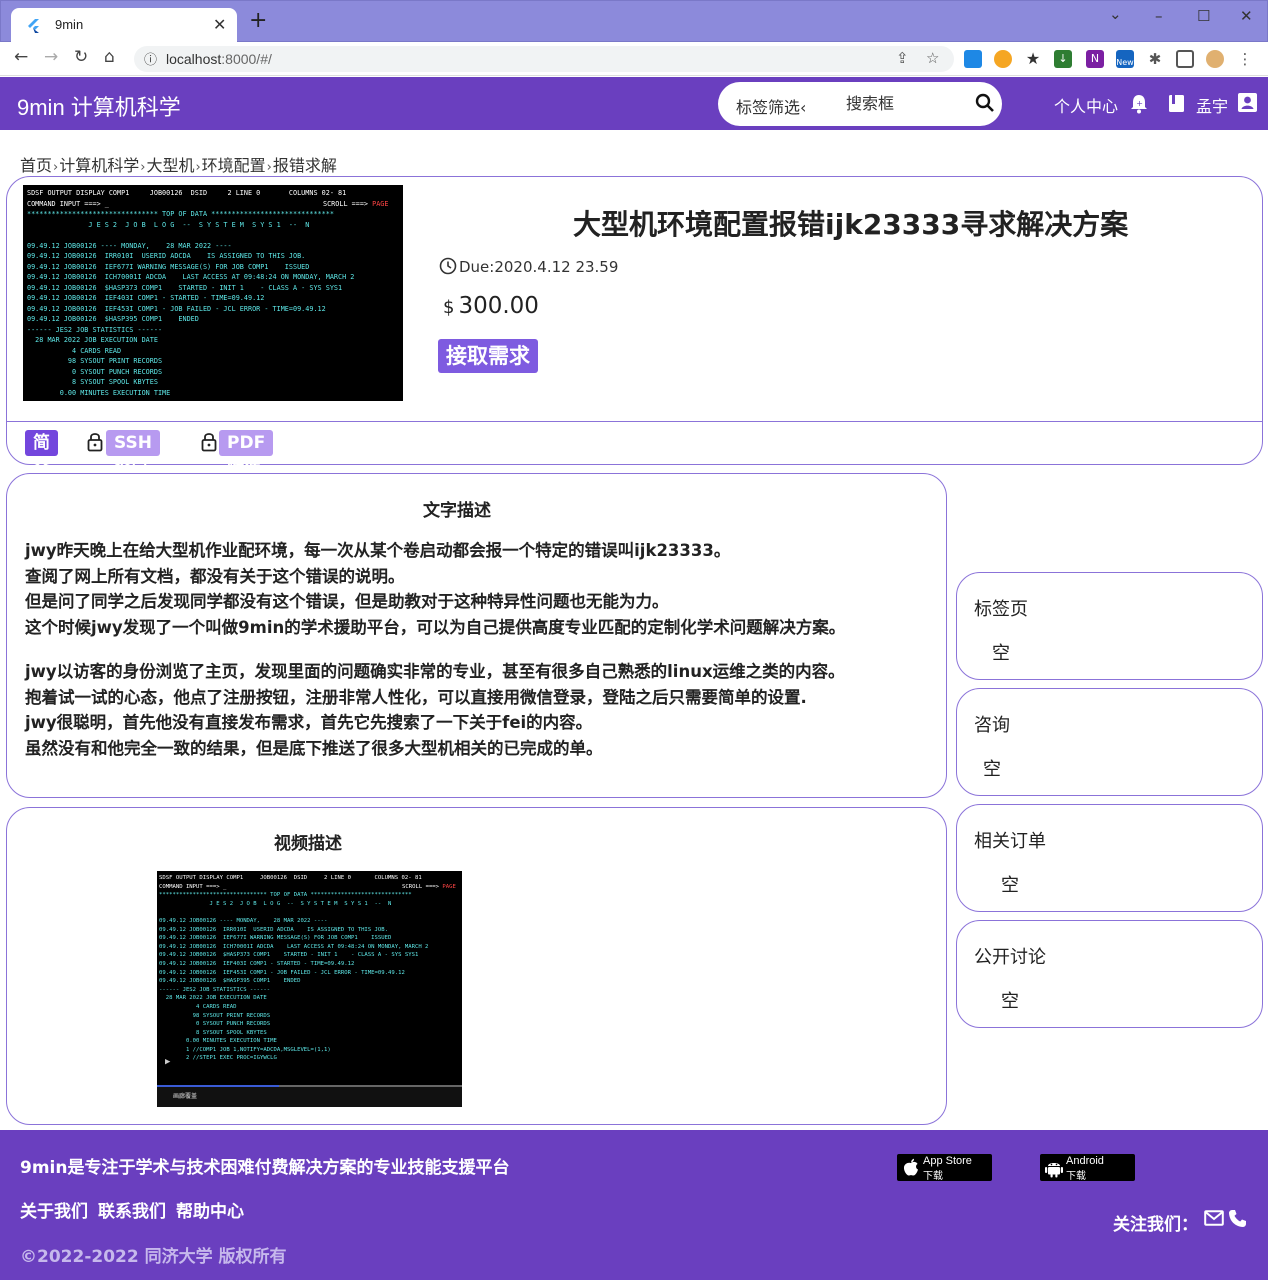  Describe the element at coordinates (539, 267) in the screenshot. I see `due-date-text: Due:2020.4.12 23.59` at that location.